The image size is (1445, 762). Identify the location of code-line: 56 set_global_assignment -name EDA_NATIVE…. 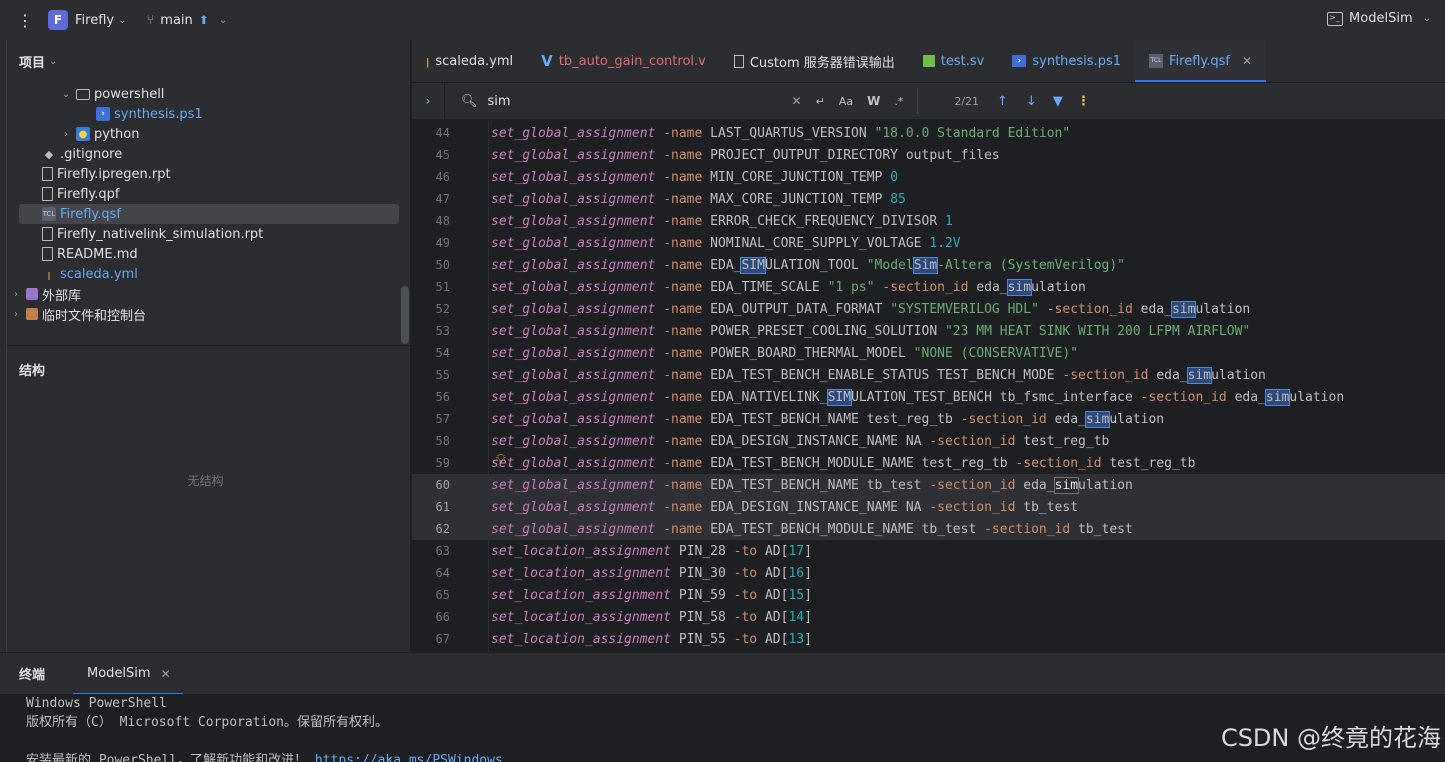
(928, 397).